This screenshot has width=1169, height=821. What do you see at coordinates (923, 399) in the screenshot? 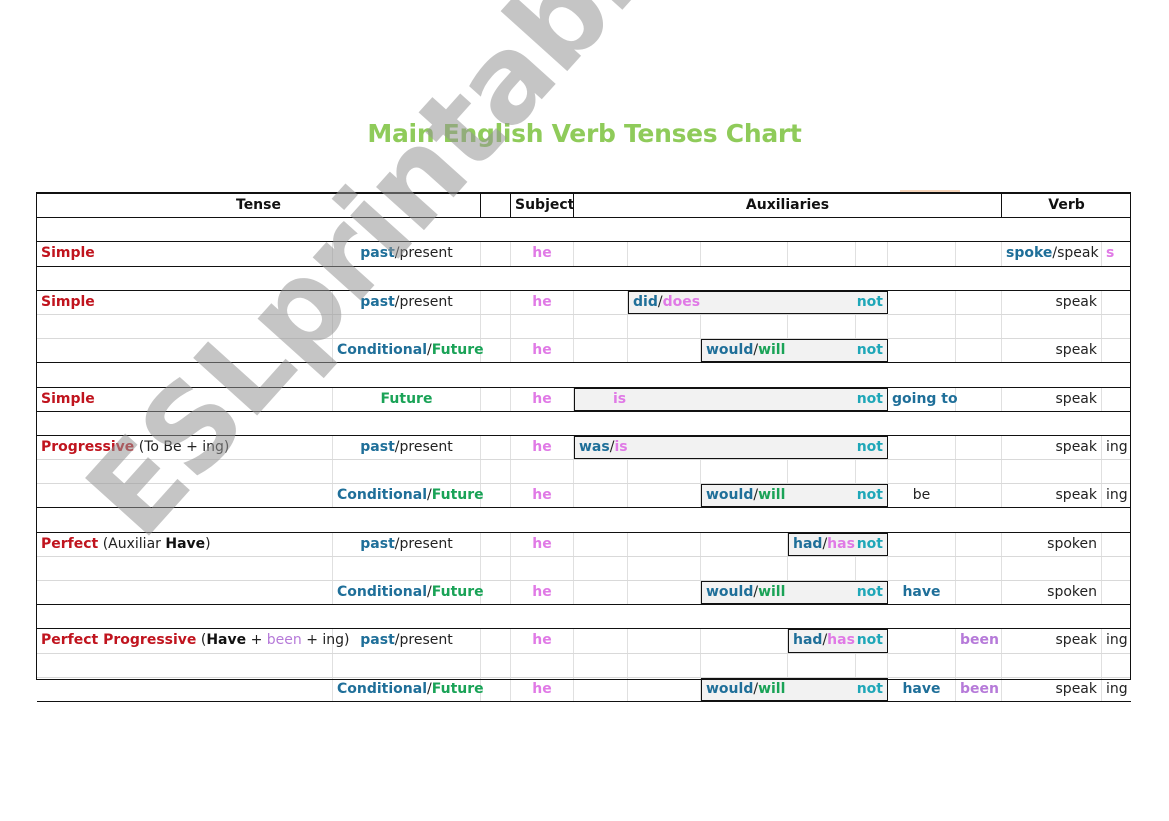
I see `going-to: going to` at bounding box center [923, 399].